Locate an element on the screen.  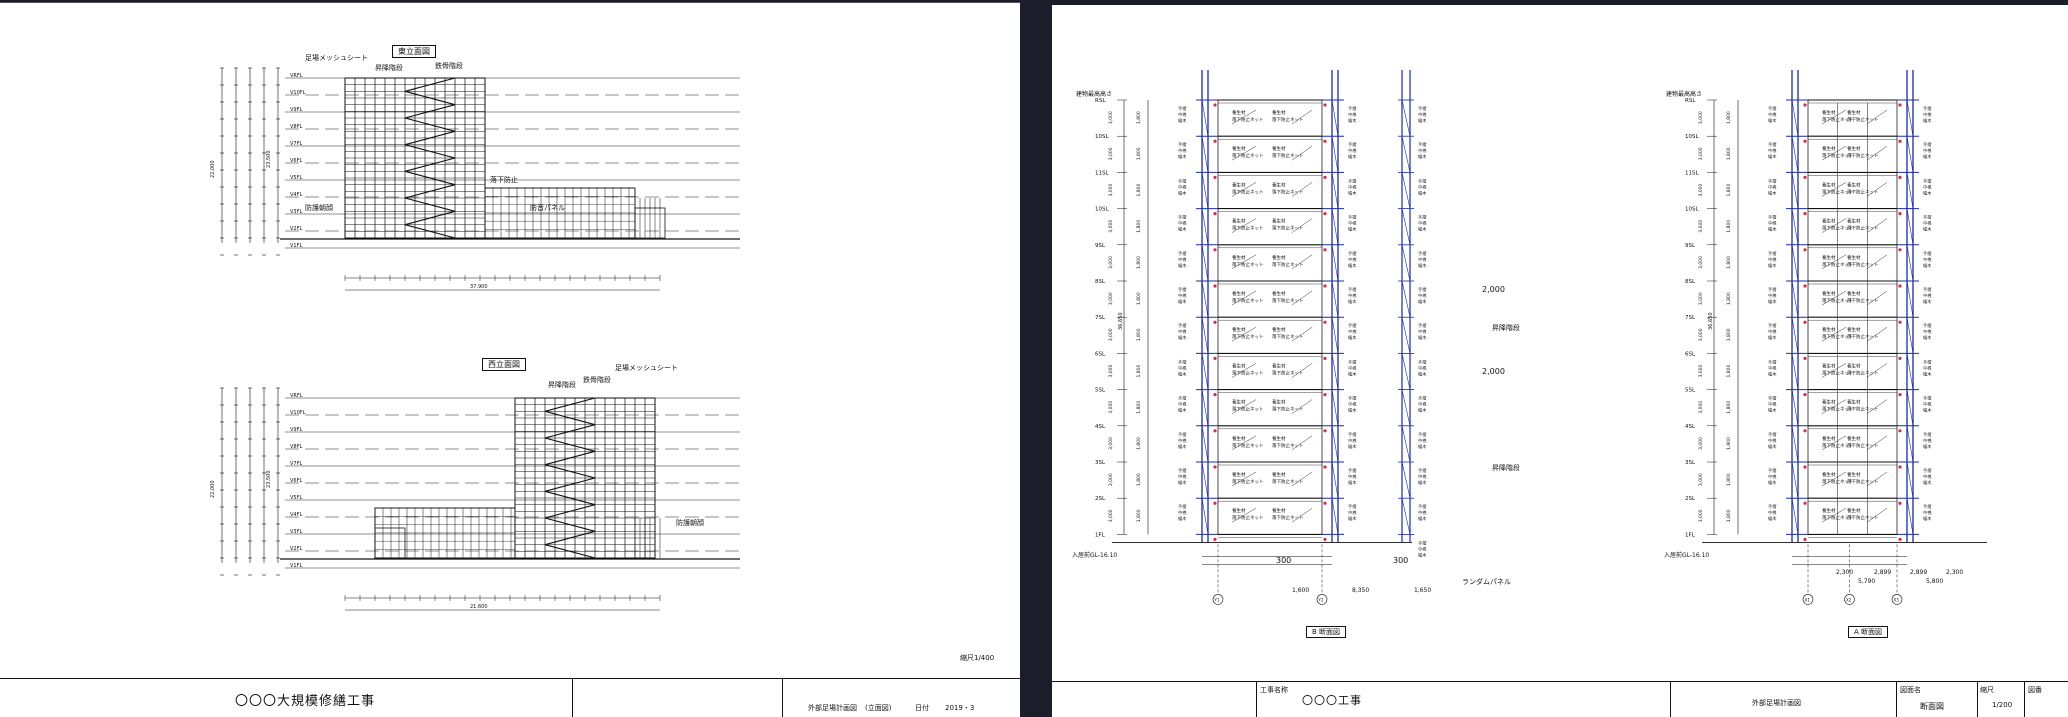
section-a-title: A 断面図 is located at coordinates (1868, 632).